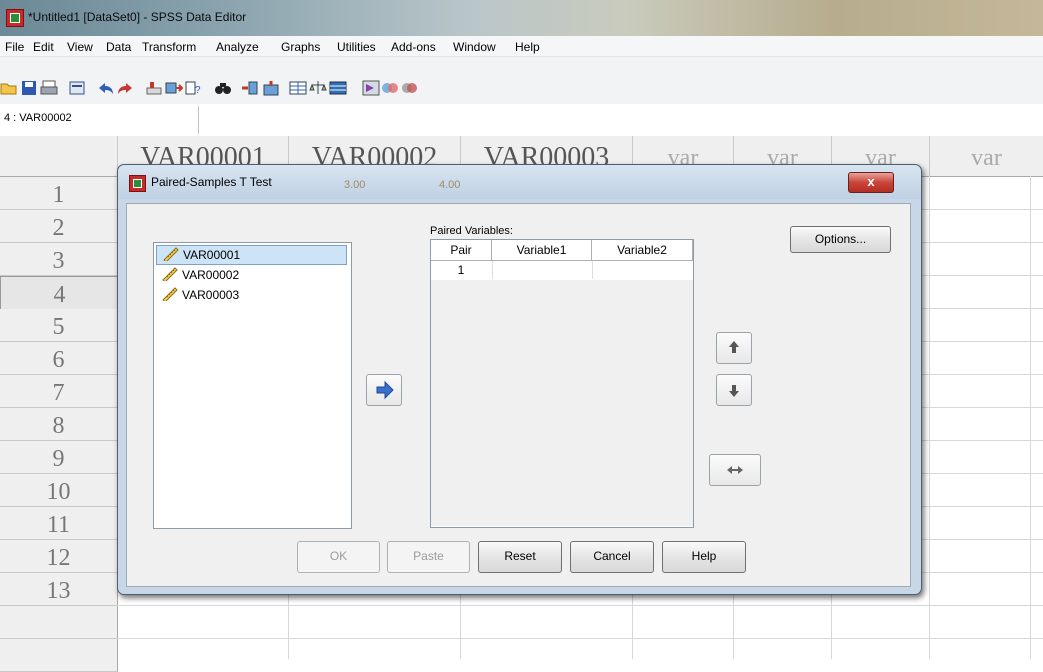 This screenshot has width=1043, height=672. What do you see at coordinates (521, 18) in the screenshot?
I see `window-titlebar: *Untitled1 [DataSet0] - SPSS Data Editor` at bounding box center [521, 18].